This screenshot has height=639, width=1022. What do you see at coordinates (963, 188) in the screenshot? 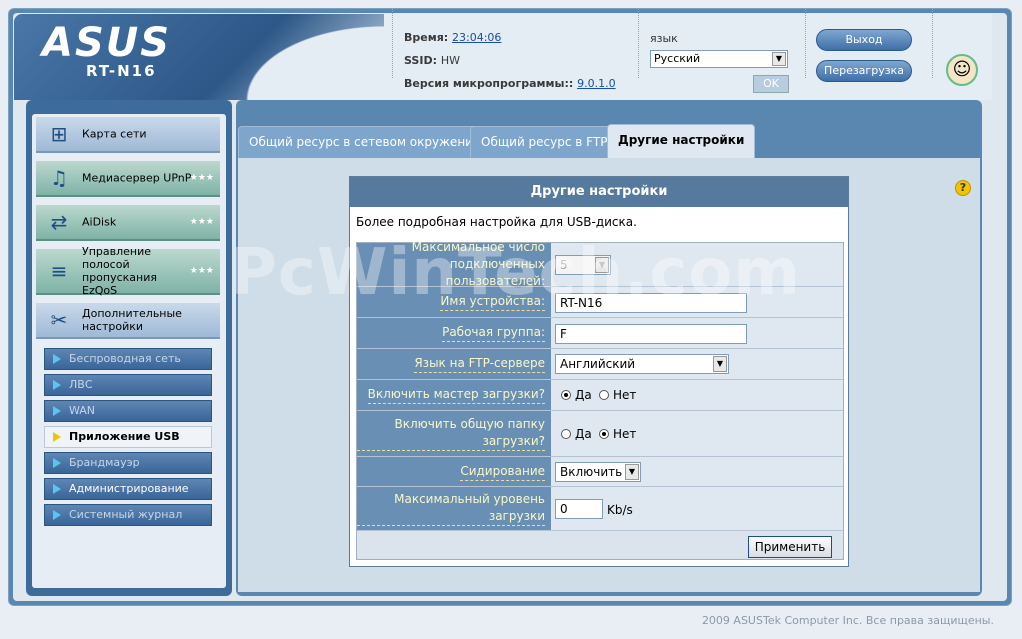
I see `help-icon: ?` at bounding box center [963, 188].